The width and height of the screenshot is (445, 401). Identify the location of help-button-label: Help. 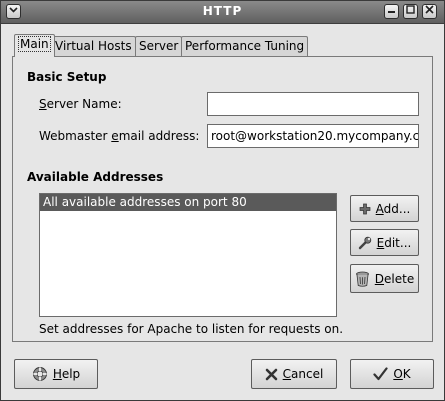
(66, 374).